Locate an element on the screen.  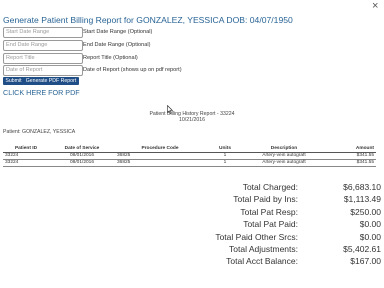
total-pat-resp-label: Total Pat Resp: is located at coordinates (269, 211).